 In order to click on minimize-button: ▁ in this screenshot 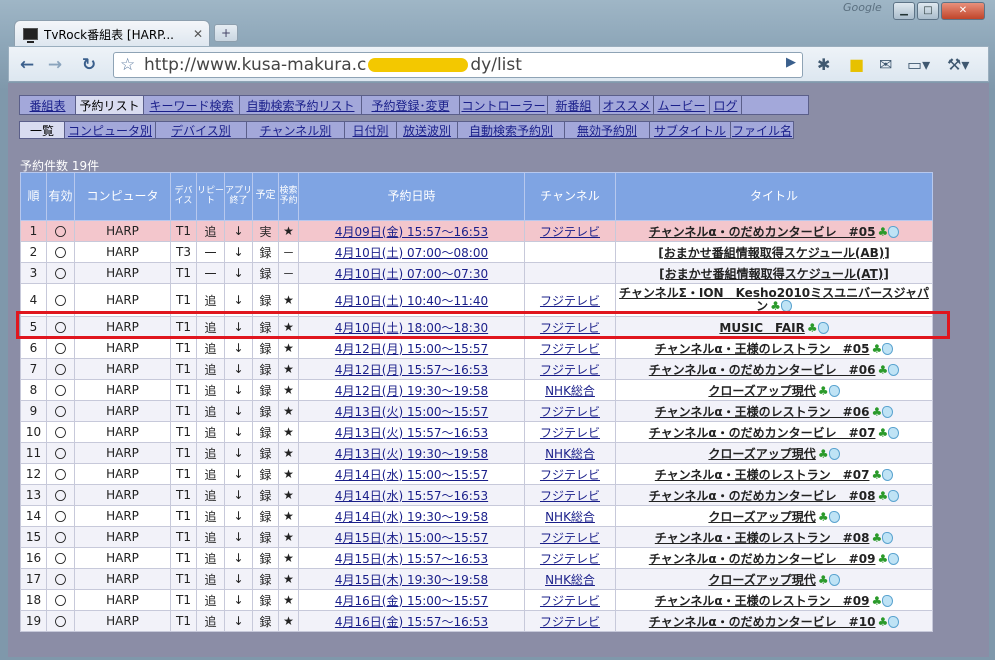, I will do `click(904, 11)`.